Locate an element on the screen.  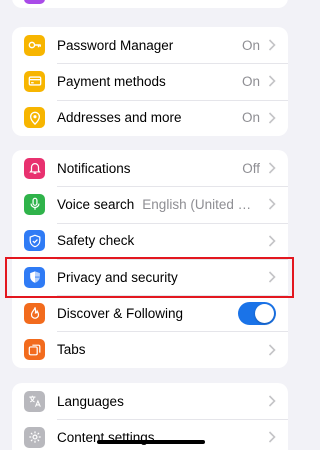
row-discover-following: Discover & Following is located at coordinates (150, 313).